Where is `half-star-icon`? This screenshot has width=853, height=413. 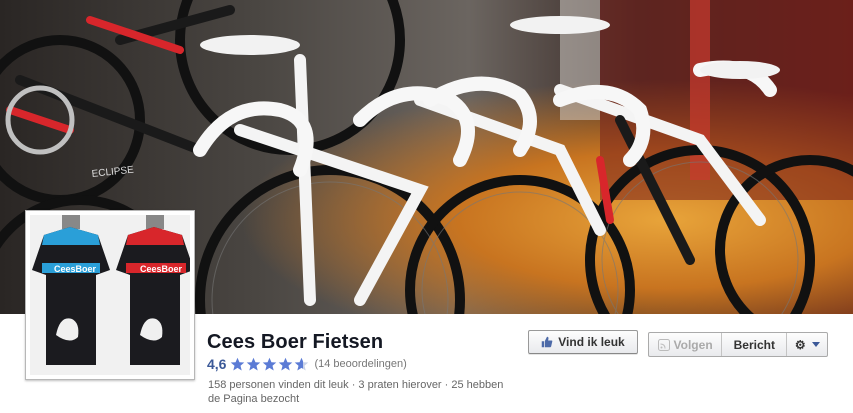 half-star-icon is located at coordinates (302, 363).